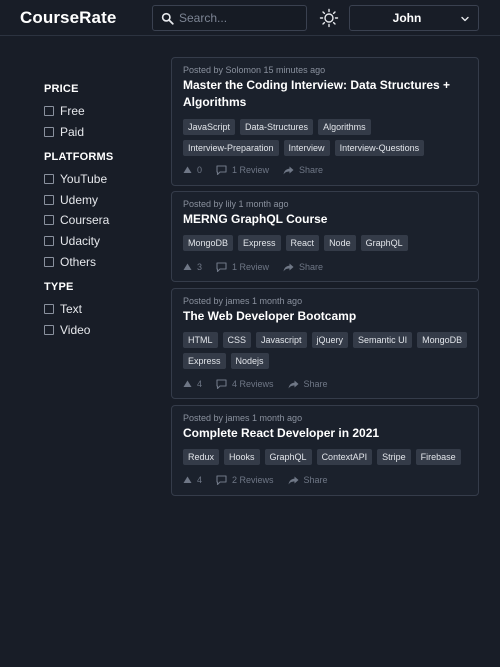 The image size is (500, 667). I want to click on sun-icon, so click(329, 18).